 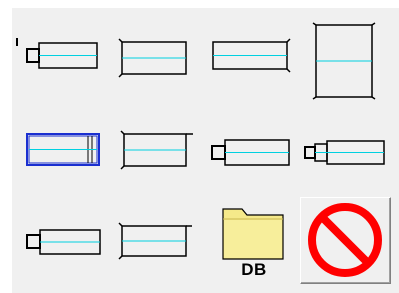 I want to click on database-label: DB, so click(x=254, y=269).